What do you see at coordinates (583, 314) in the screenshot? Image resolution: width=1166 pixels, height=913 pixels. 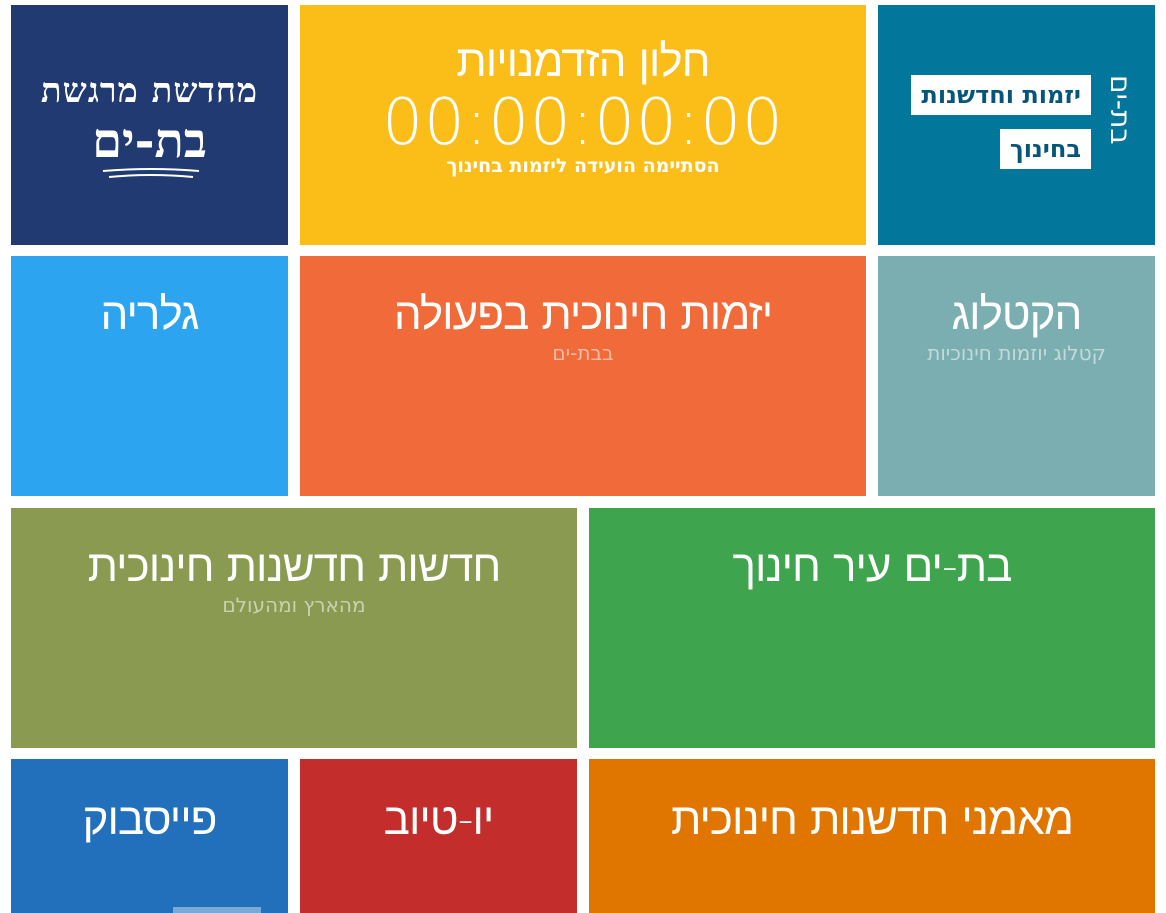 I see `initiatives-title: יזמות חינוכית בפעולה` at bounding box center [583, 314].